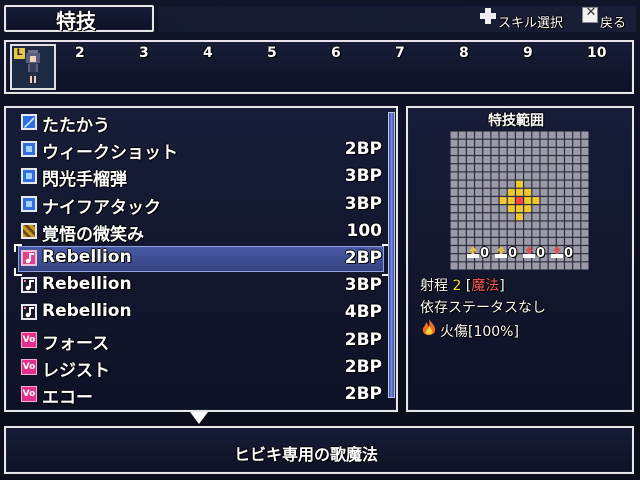  Describe the element at coordinates (201, 395) in the screenshot. I see `skill-row: Vo エコー 2BP` at that location.